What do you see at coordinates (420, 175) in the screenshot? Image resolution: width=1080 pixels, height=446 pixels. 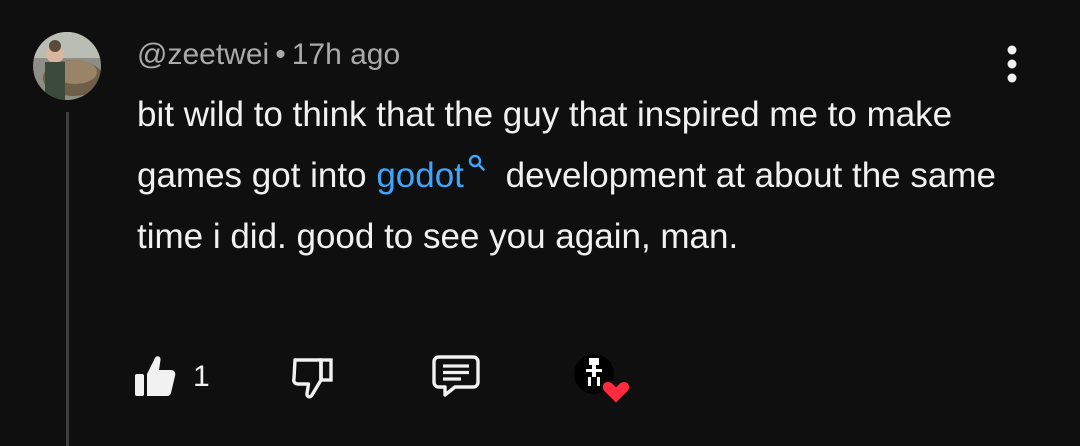 I see `search-link-label: godot` at bounding box center [420, 175].